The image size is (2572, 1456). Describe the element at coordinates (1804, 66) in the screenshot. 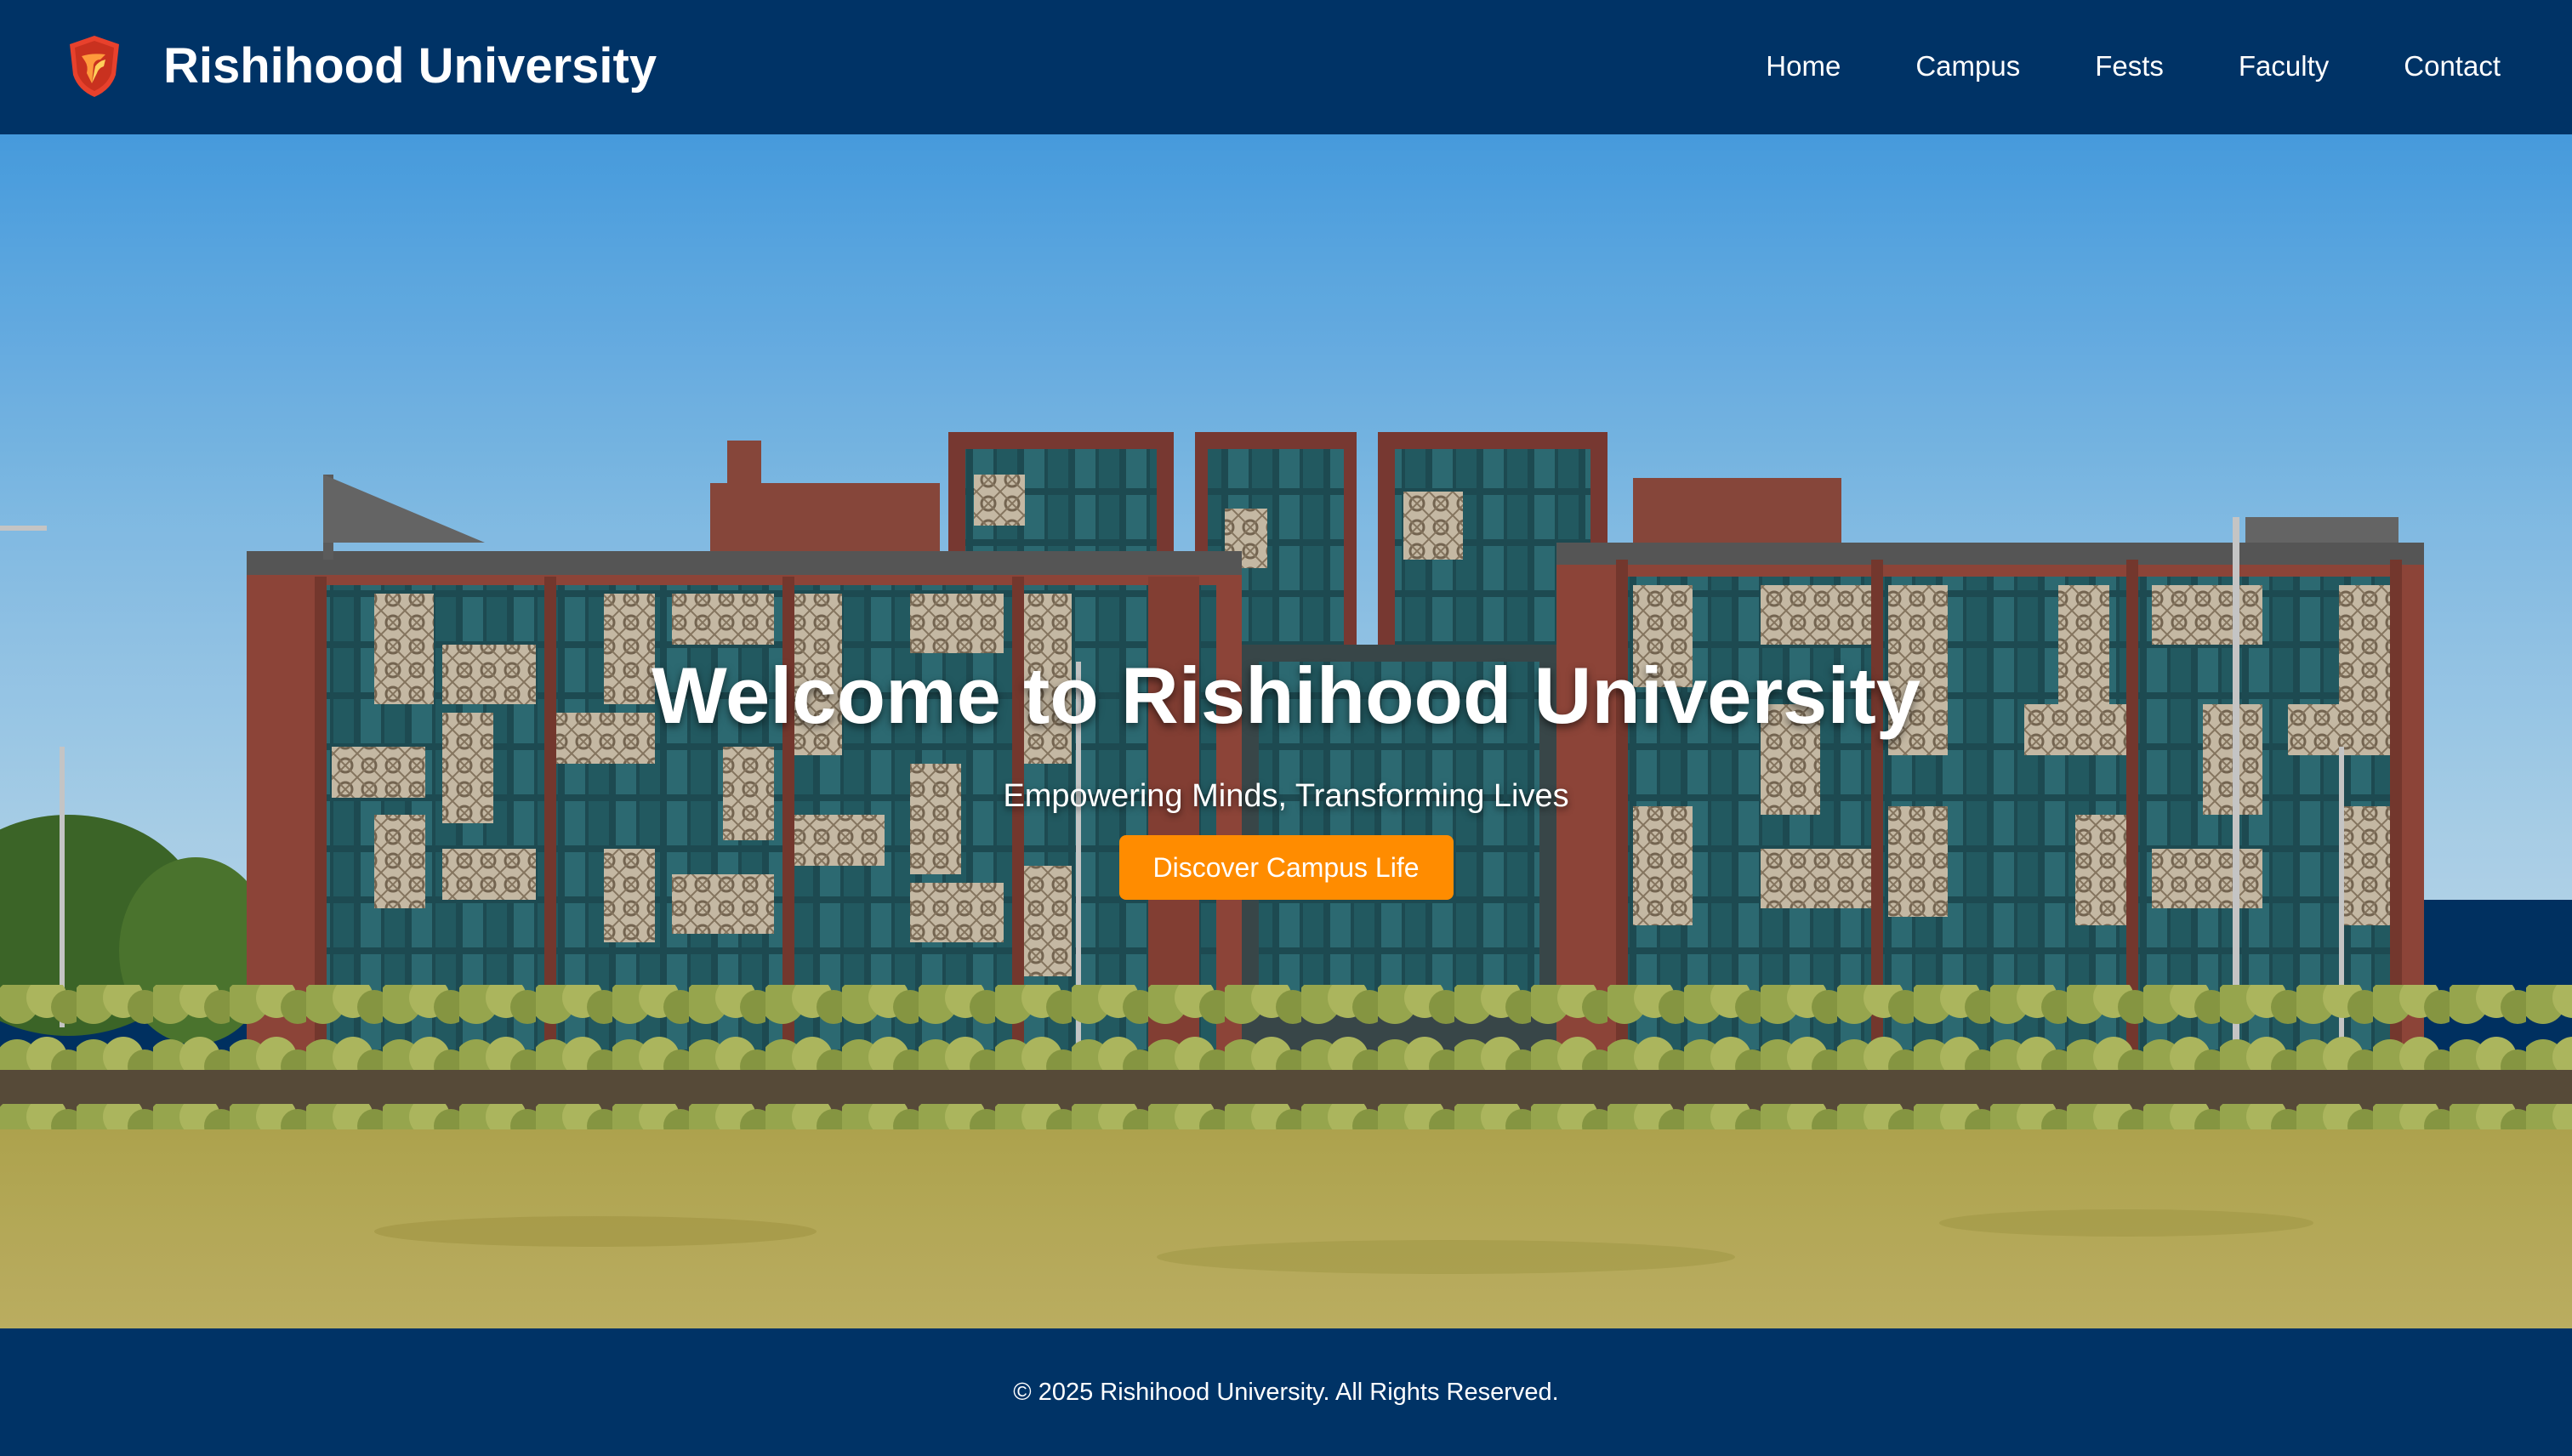

I see `nav-home: Home` at that location.